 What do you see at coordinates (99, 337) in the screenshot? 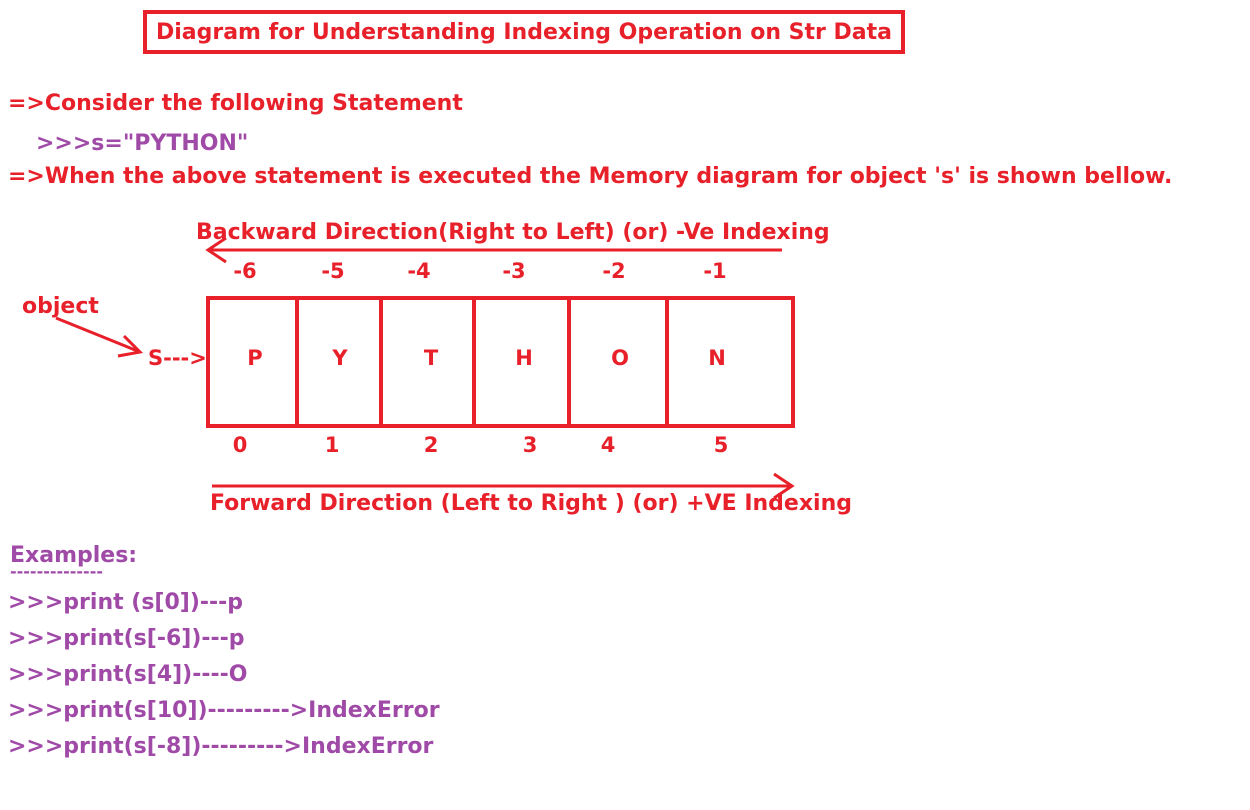
I see `object-pointer-arrow` at bounding box center [99, 337].